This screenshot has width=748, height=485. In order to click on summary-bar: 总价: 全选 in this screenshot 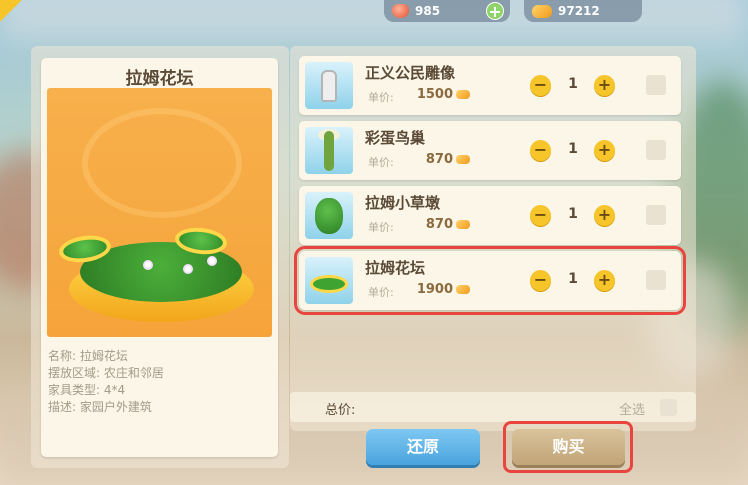, I will do `click(493, 407)`.